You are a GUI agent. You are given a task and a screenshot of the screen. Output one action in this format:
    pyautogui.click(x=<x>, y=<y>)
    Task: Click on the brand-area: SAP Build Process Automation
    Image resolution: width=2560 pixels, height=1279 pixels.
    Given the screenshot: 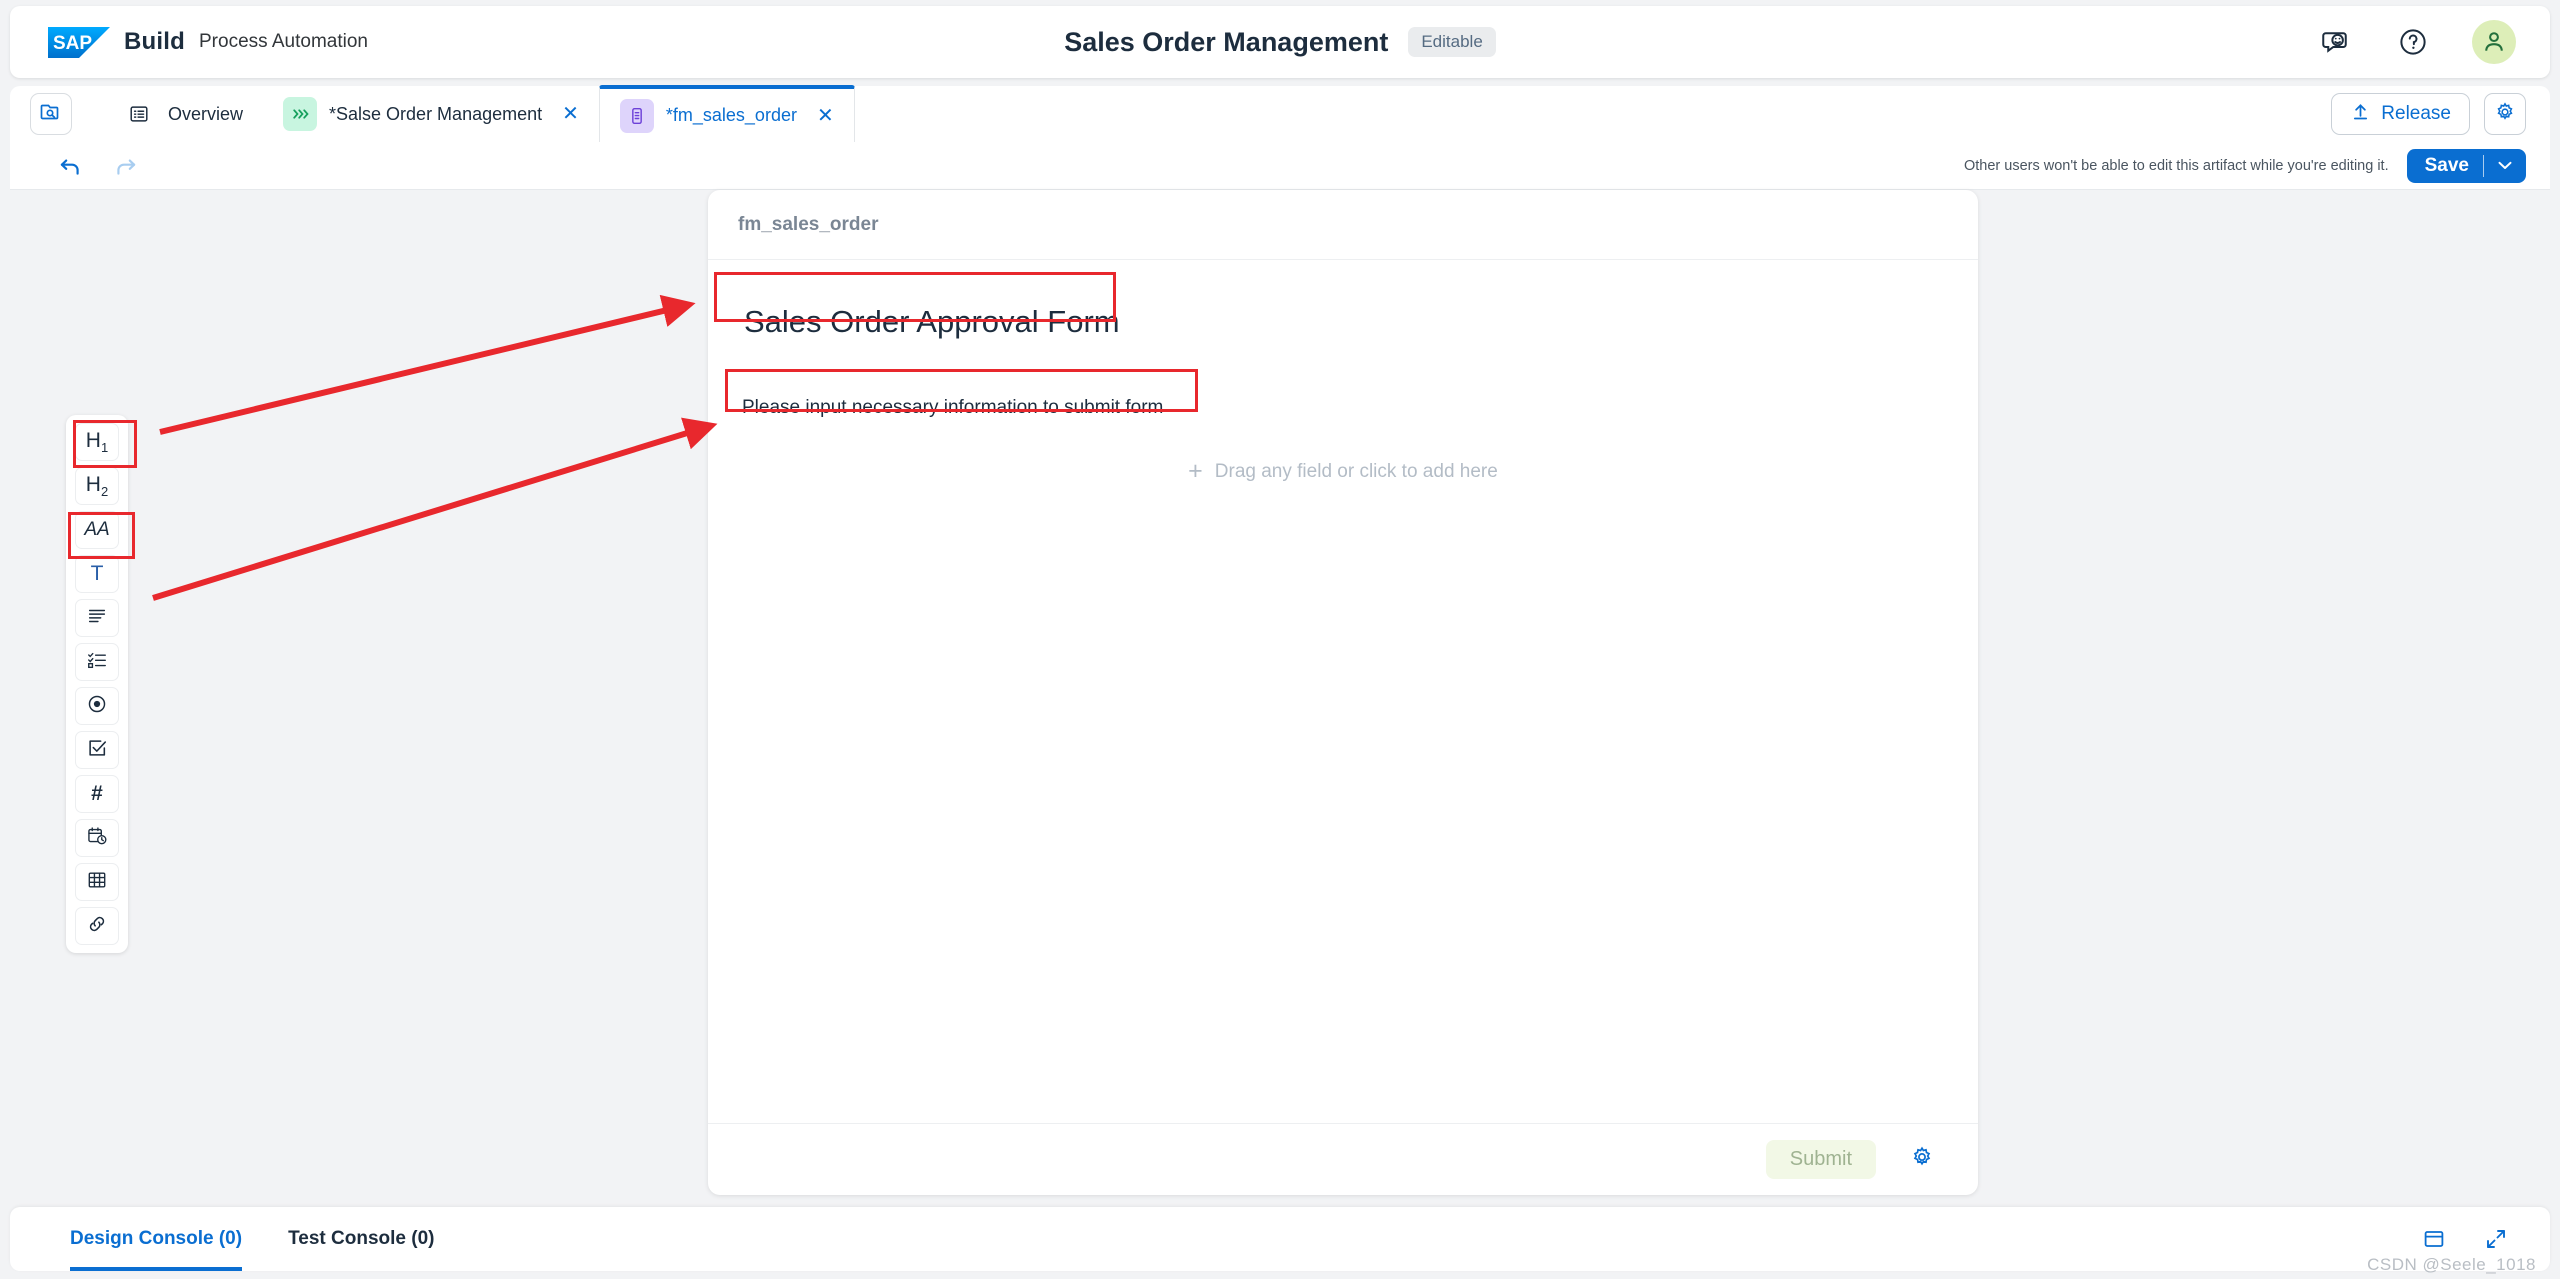 What is the action you would take?
    pyautogui.click(x=208, y=42)
    